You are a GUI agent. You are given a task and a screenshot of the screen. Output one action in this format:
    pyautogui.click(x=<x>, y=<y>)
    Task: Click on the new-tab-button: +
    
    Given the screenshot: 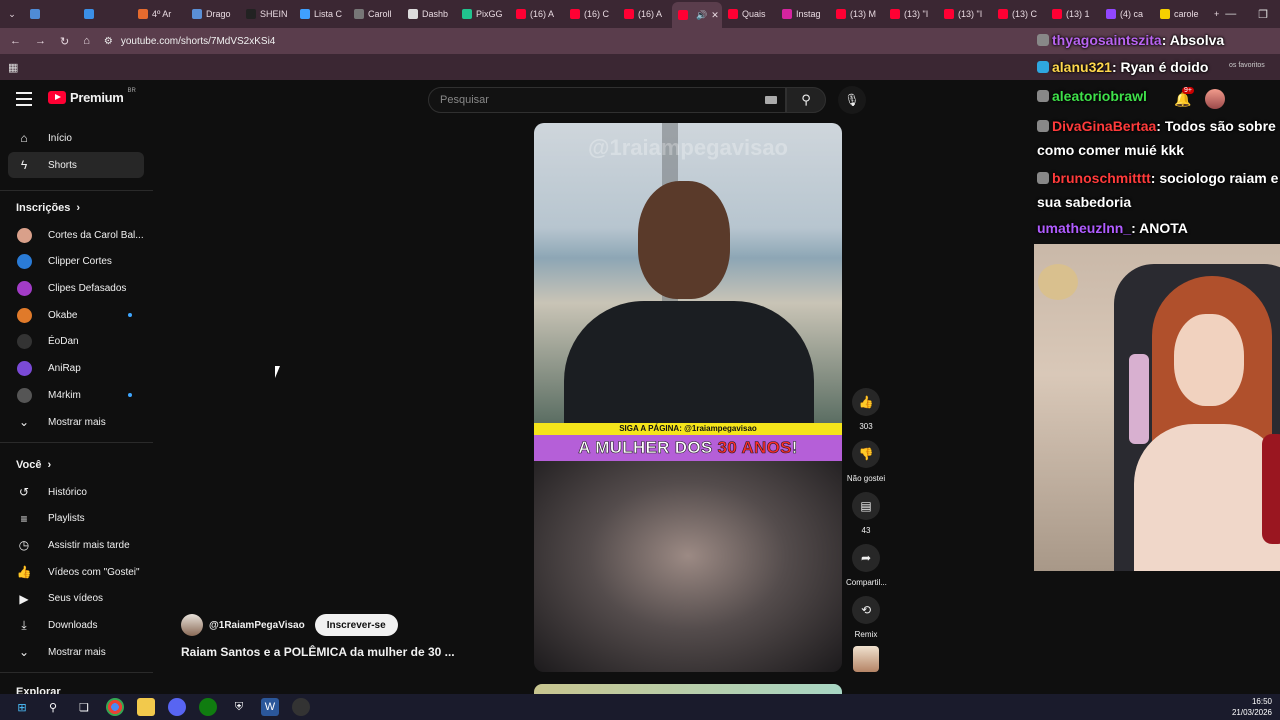 What is the action you would take?
    pyautogui.click(x=1216, y=14)
    